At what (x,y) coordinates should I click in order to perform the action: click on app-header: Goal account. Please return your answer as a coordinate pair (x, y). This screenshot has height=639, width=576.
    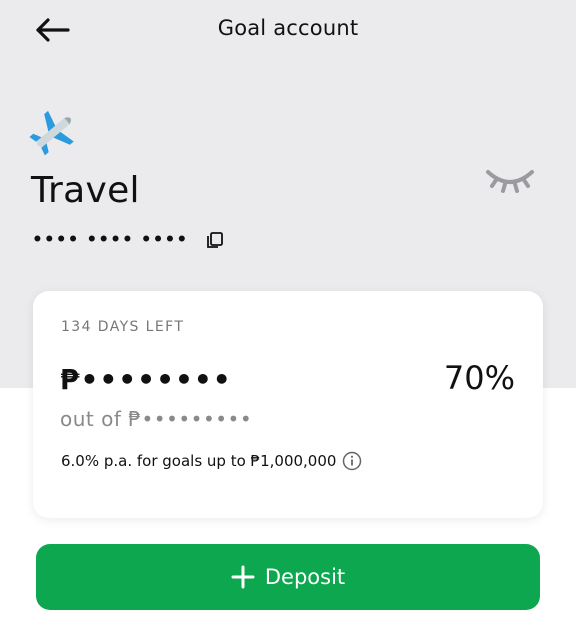
    Looking at the image, I should click on (288, 30).